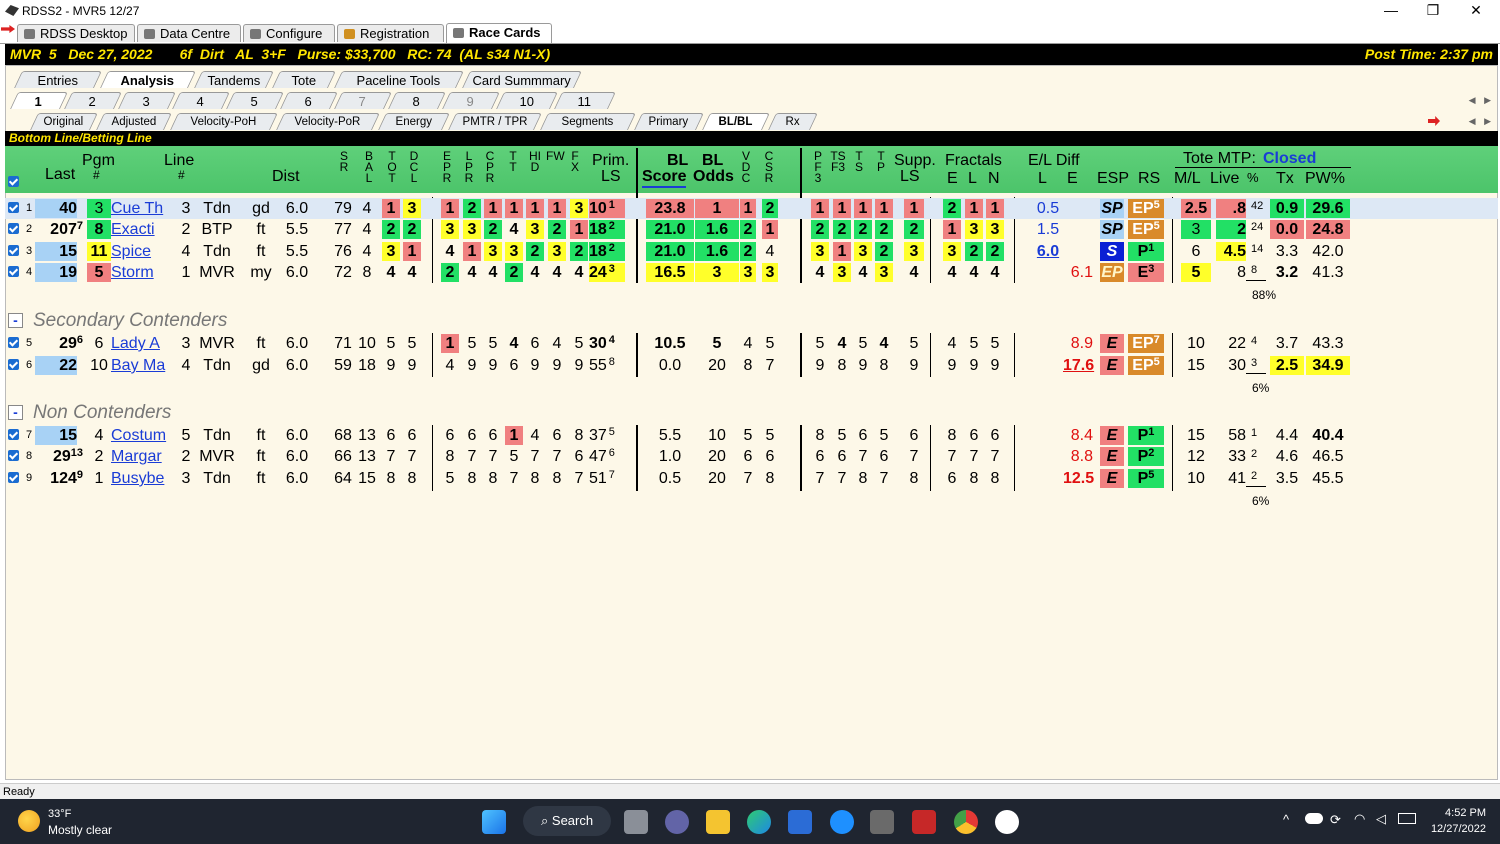  Describe the element at coordinates (136, 456) in the screenshot. I see `cell-name-value: Margar` at that location.